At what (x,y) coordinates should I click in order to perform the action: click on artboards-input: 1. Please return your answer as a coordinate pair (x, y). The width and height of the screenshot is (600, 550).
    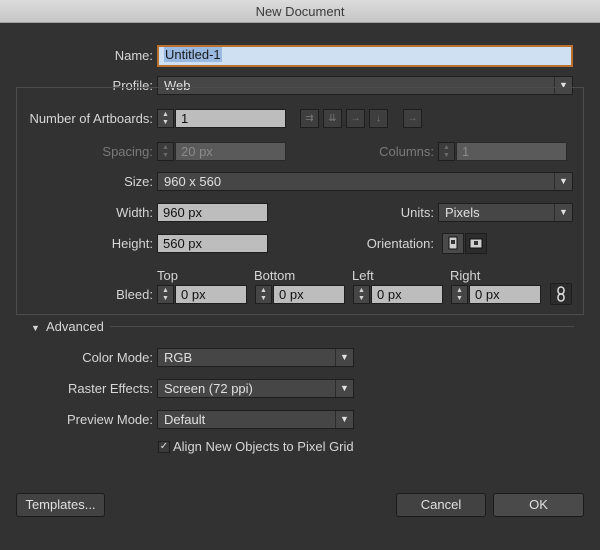
    Looking at the image, I should click on (230, 118).